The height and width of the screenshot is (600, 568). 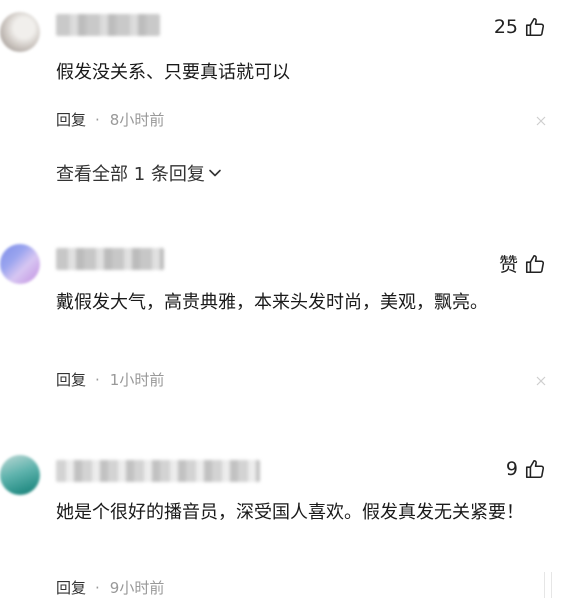 I want to click on comment-meta: 回复 · 1小时前, so click(x=110, y=379).